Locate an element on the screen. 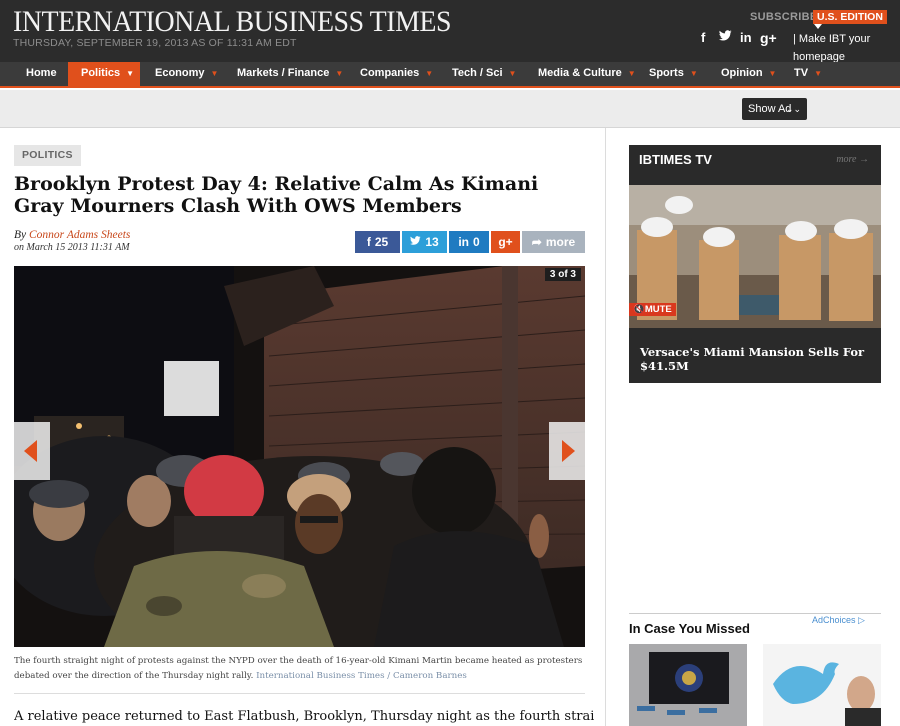 This screenshot has width=900, height=726. nsa-seal-image is located at coordinates (688, 685).